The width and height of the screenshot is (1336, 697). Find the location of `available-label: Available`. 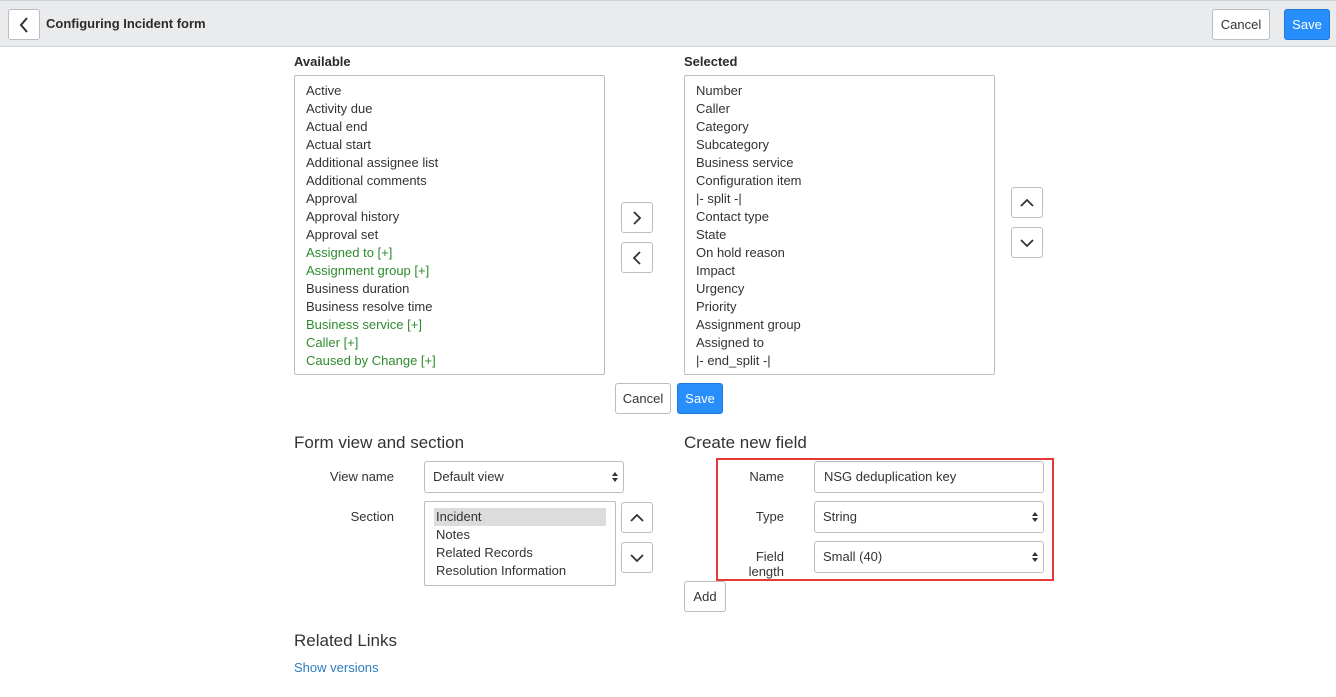

available-label: Available is located at coordinates (322, 61).